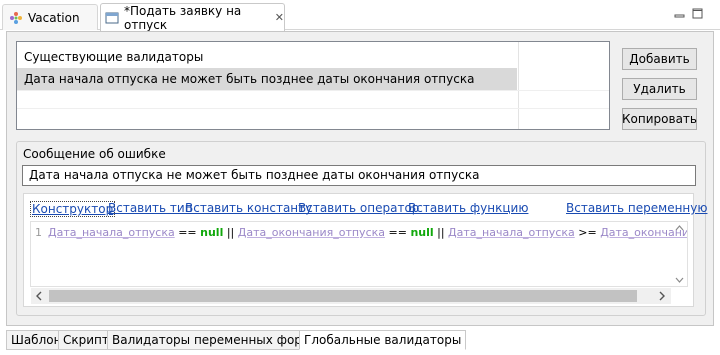 Image resolution: width=720 pixels, height=355 pixels. What do you see at coordinates (679, 254) in the screenshot?
I see `vertical-scrollbar` at bounding box center [679, 254].